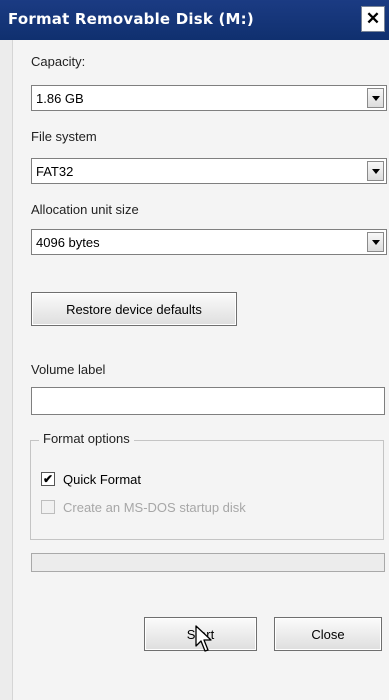 This screenshot has height=700, width=389. I want to click on restore-defaults-button: Restore device defaults, so click(134, 309).